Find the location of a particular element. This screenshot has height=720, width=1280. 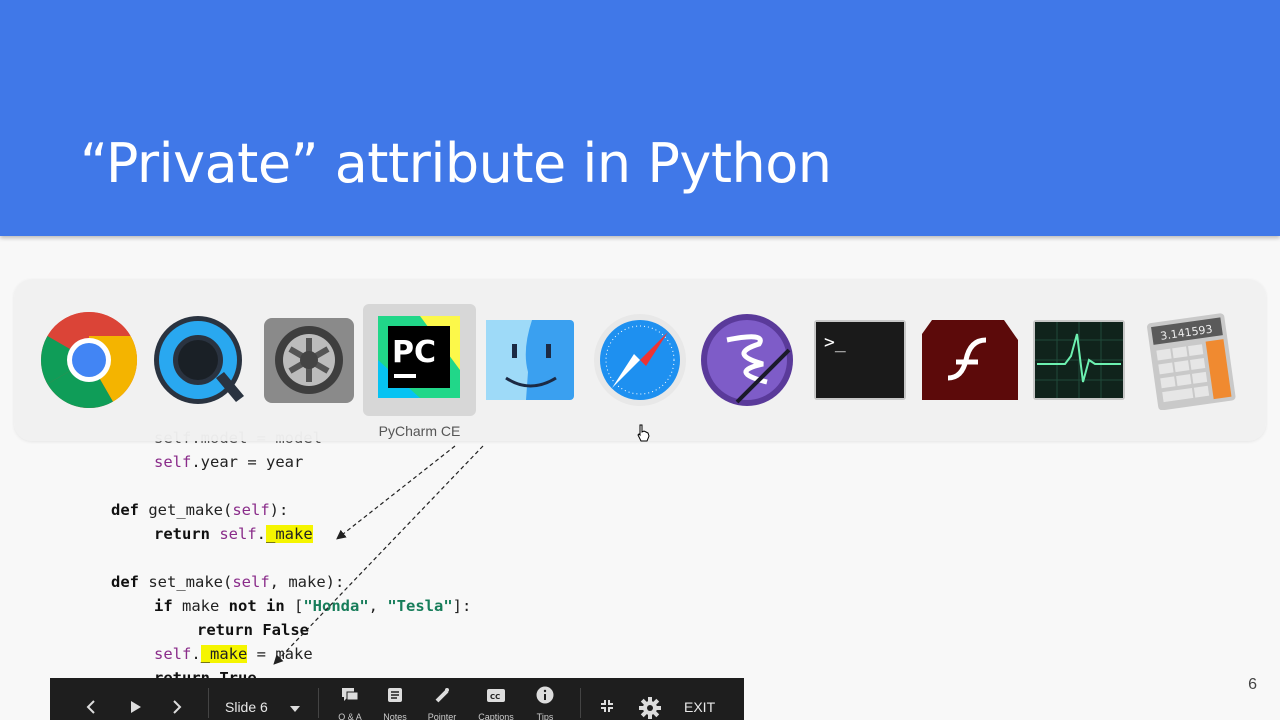

flash-icon is located at coordinates (968, 360).